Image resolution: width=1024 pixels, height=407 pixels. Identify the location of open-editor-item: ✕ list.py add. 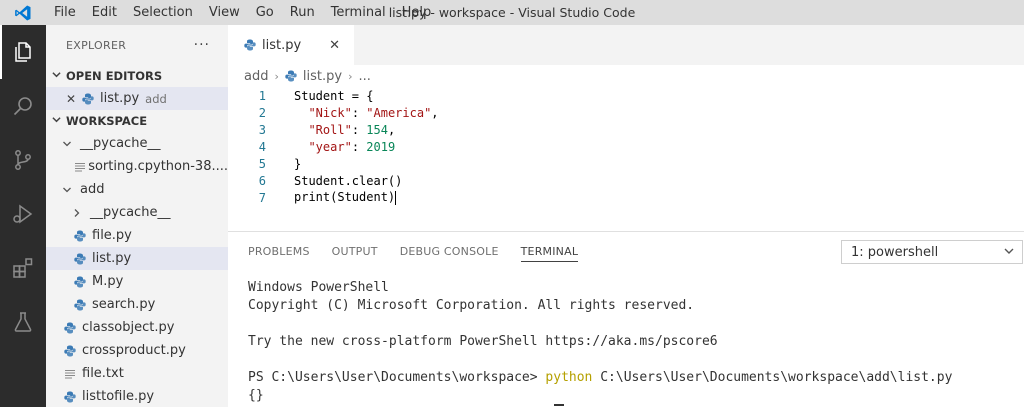
(137, 98).